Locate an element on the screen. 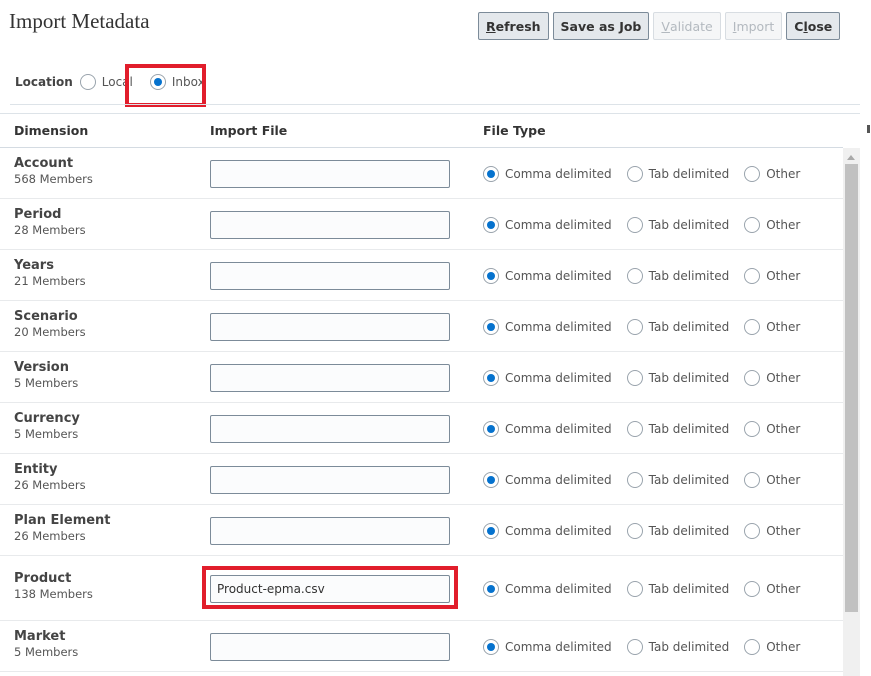 This screenshot has width=871, height=676. local-radio is located at coordinates (87, 82).